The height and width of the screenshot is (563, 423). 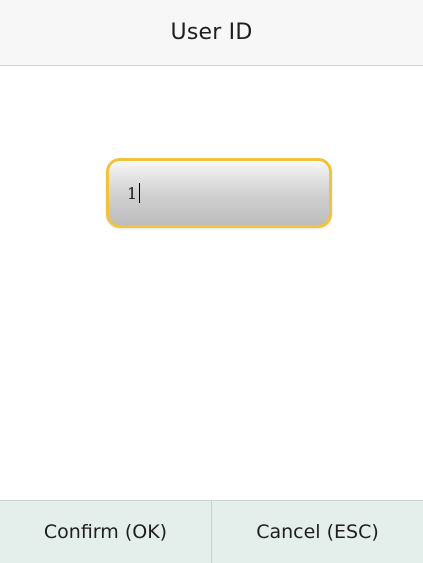 I want to click on text-caret, so click(x=140, y=193).